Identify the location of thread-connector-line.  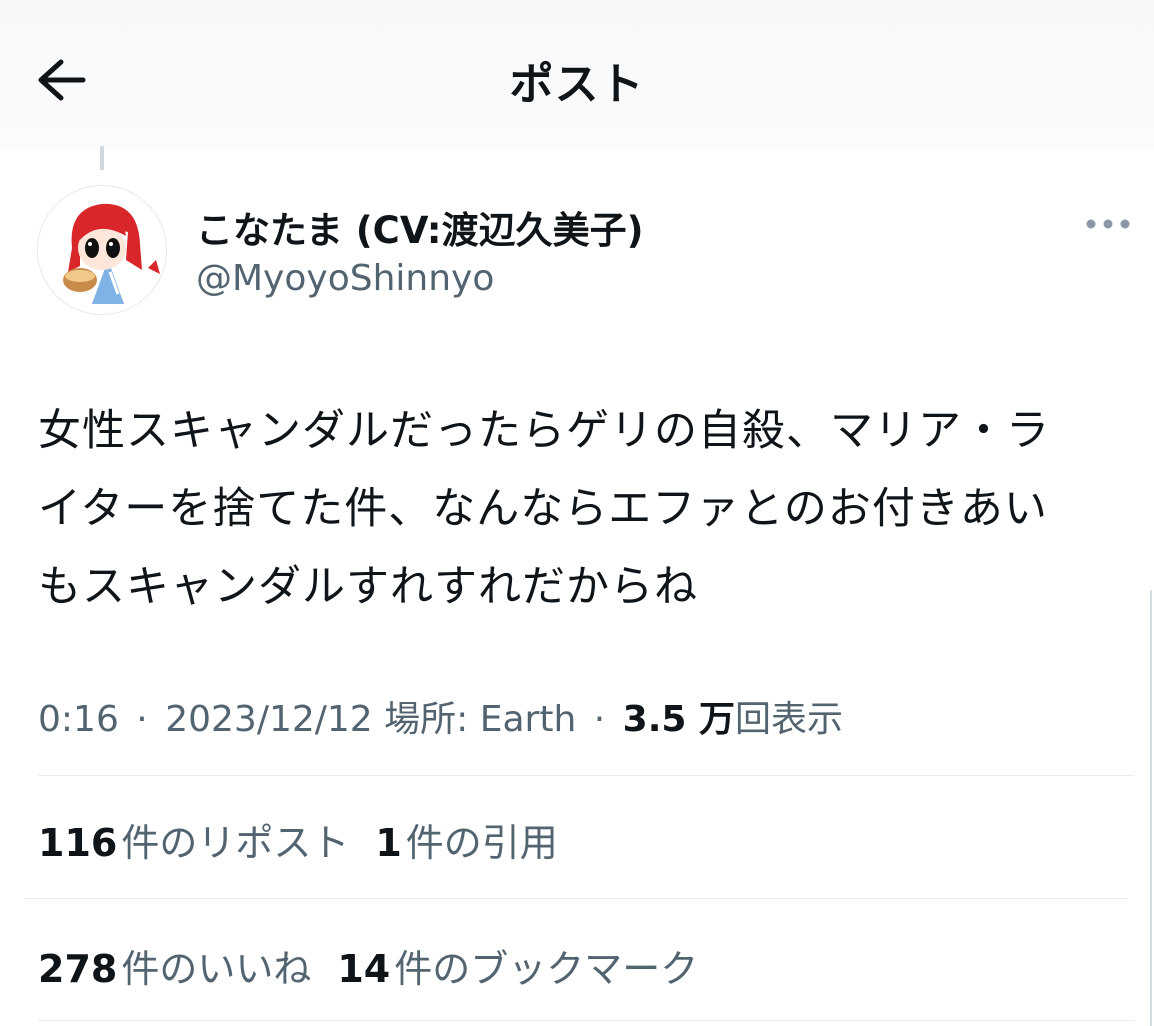
(102, 158).